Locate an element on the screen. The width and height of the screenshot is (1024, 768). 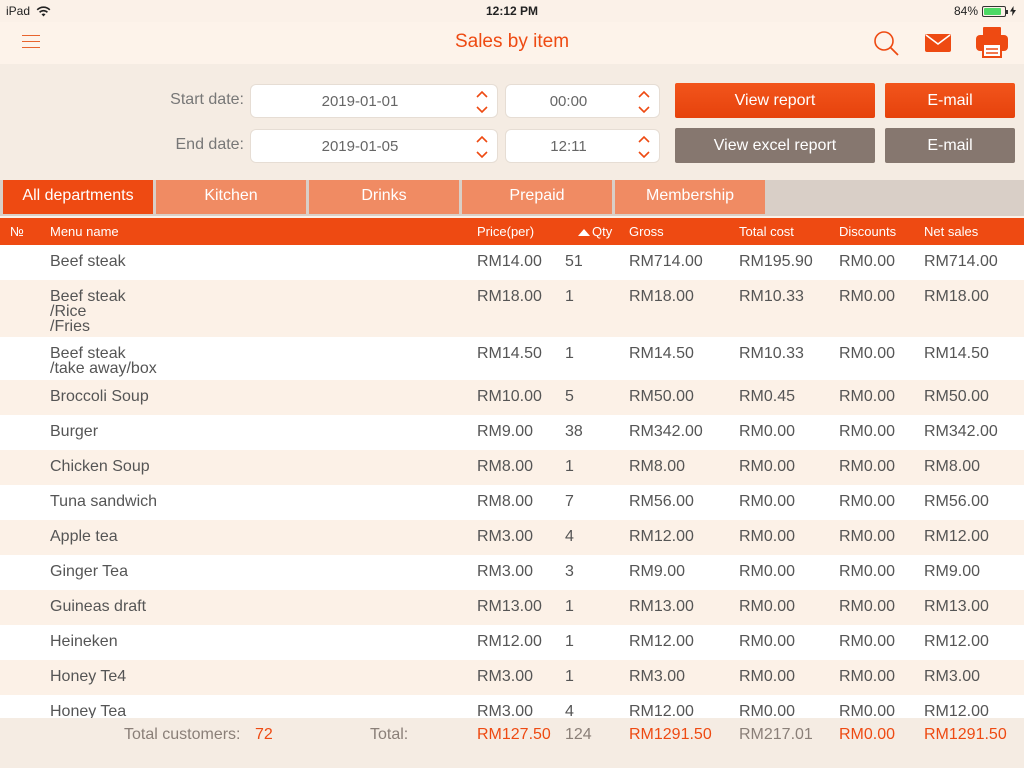
cell-menu-name: Apple tea is located at coordinates (84, 536).